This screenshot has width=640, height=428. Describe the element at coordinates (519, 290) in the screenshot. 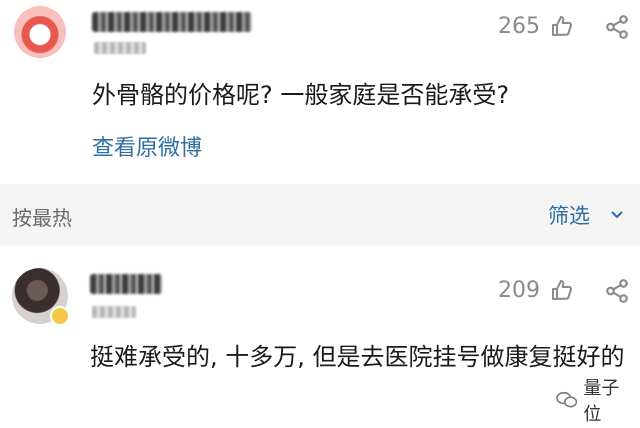

I see `like-count: 209` at that location.